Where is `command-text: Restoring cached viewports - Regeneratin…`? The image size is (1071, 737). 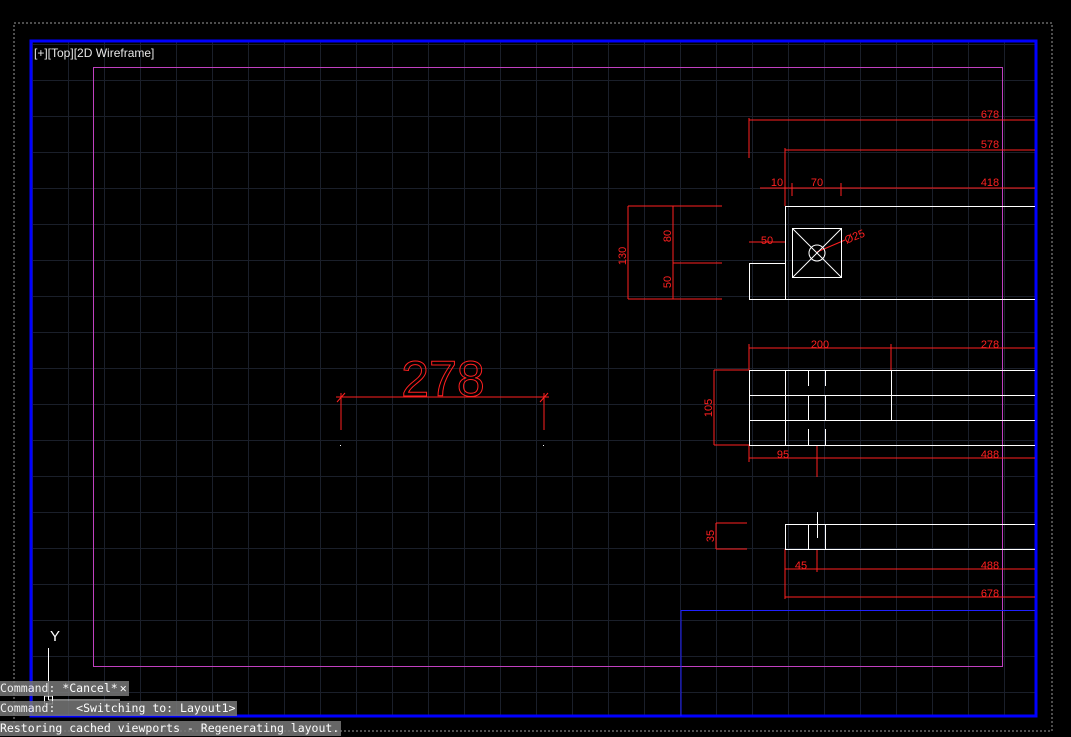 command-text: Restoring cached viewports - Regeneratin… is located at coordinates (170, 728).